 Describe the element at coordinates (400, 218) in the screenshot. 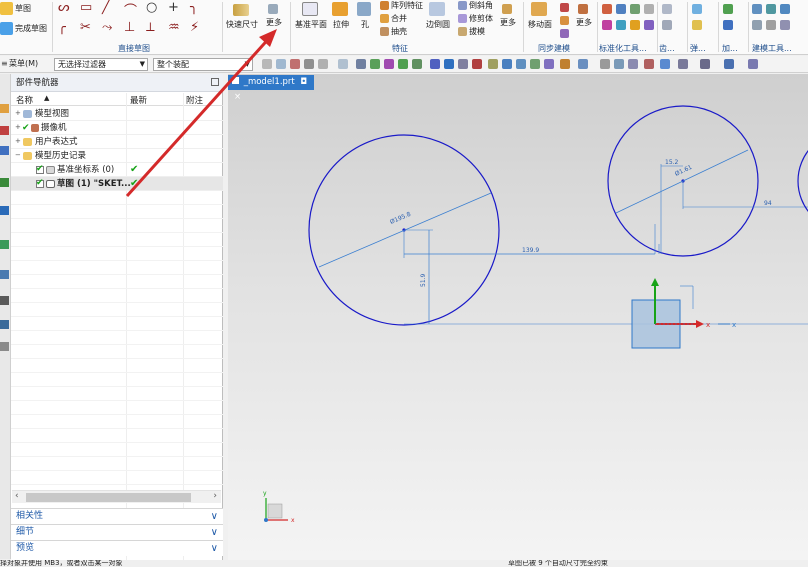

I see `diameter-dimension-left: Ø195.8` at that location.